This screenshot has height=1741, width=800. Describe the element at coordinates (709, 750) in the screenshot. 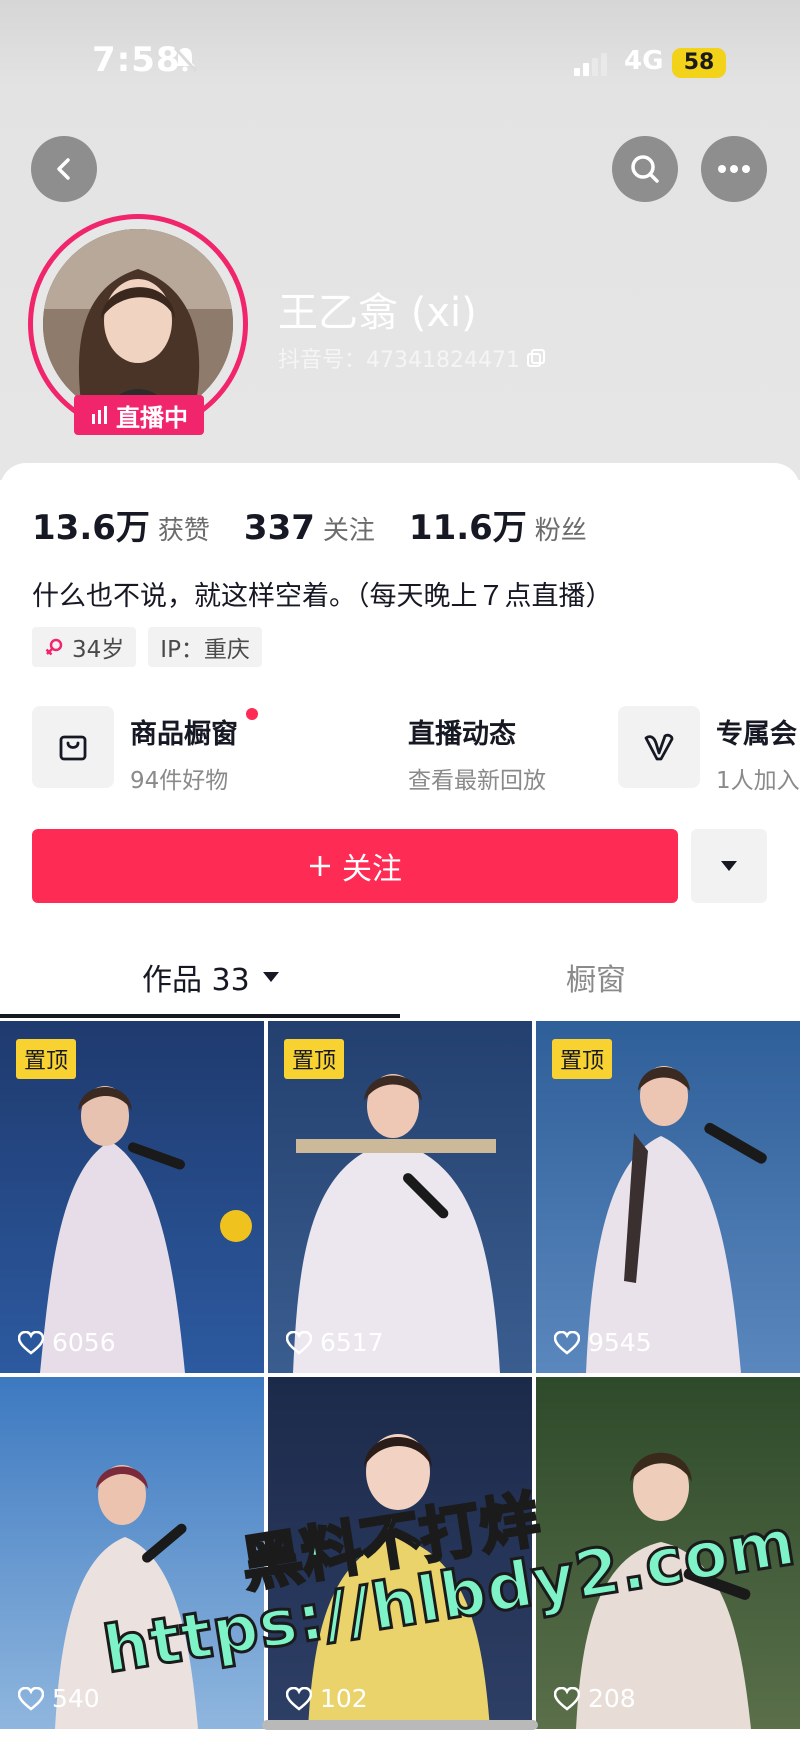

I see `shortcut-membership: 专属会 1人加入` at that location.